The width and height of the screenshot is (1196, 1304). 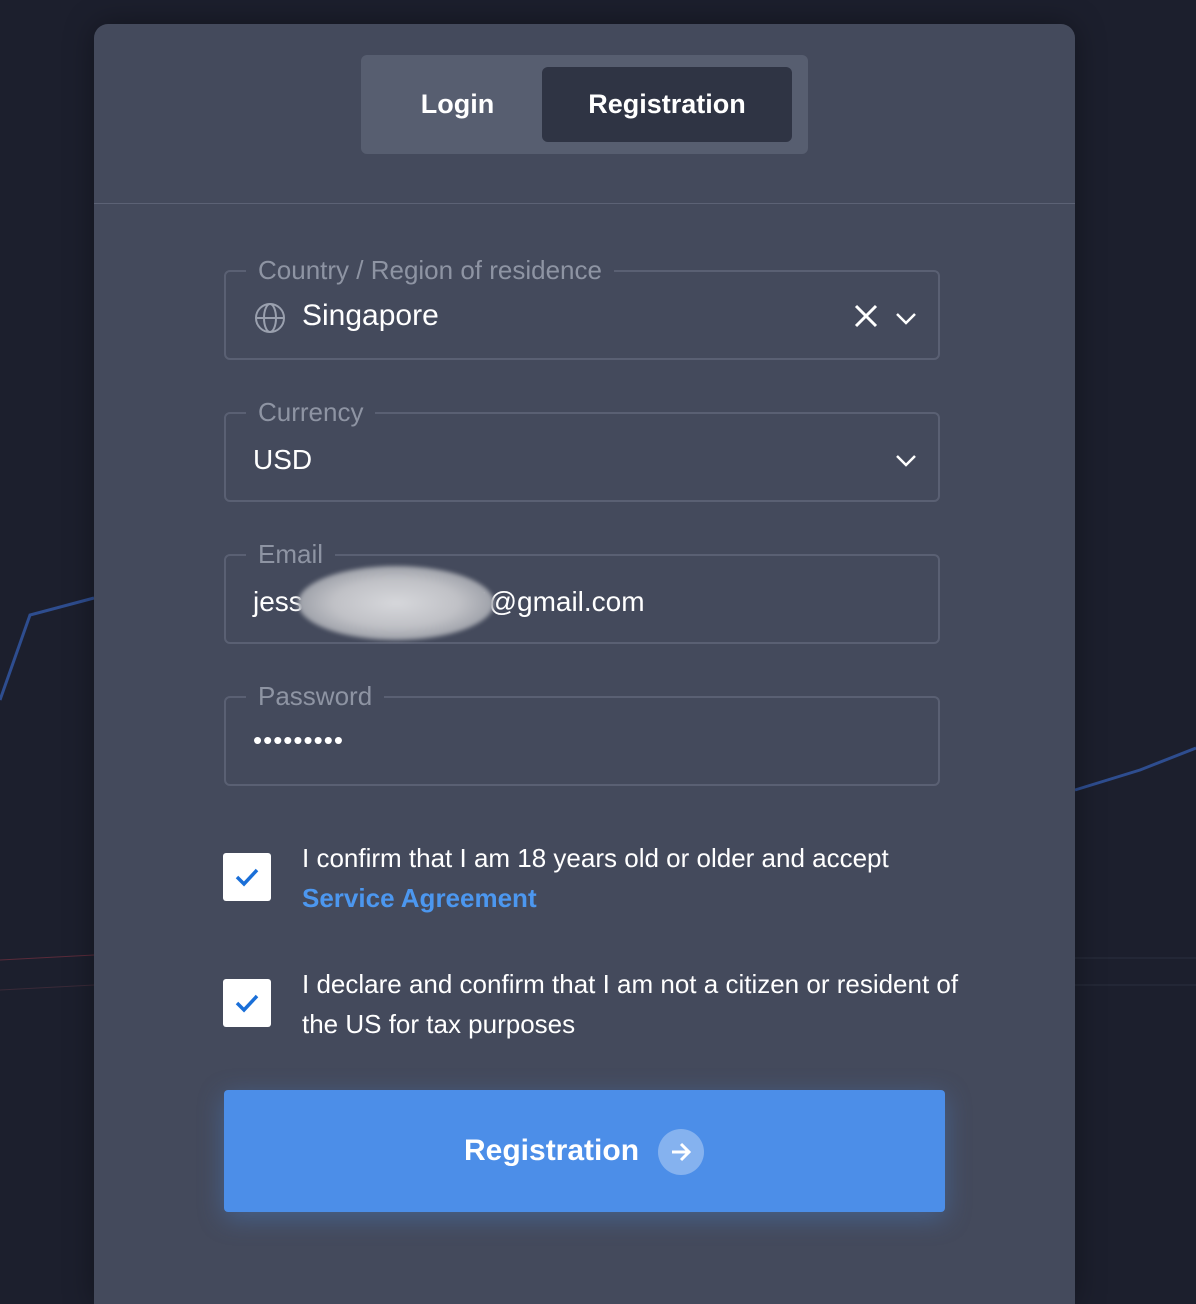 I want to click on us-tax-checkbox, so click(x=247, y=1003).